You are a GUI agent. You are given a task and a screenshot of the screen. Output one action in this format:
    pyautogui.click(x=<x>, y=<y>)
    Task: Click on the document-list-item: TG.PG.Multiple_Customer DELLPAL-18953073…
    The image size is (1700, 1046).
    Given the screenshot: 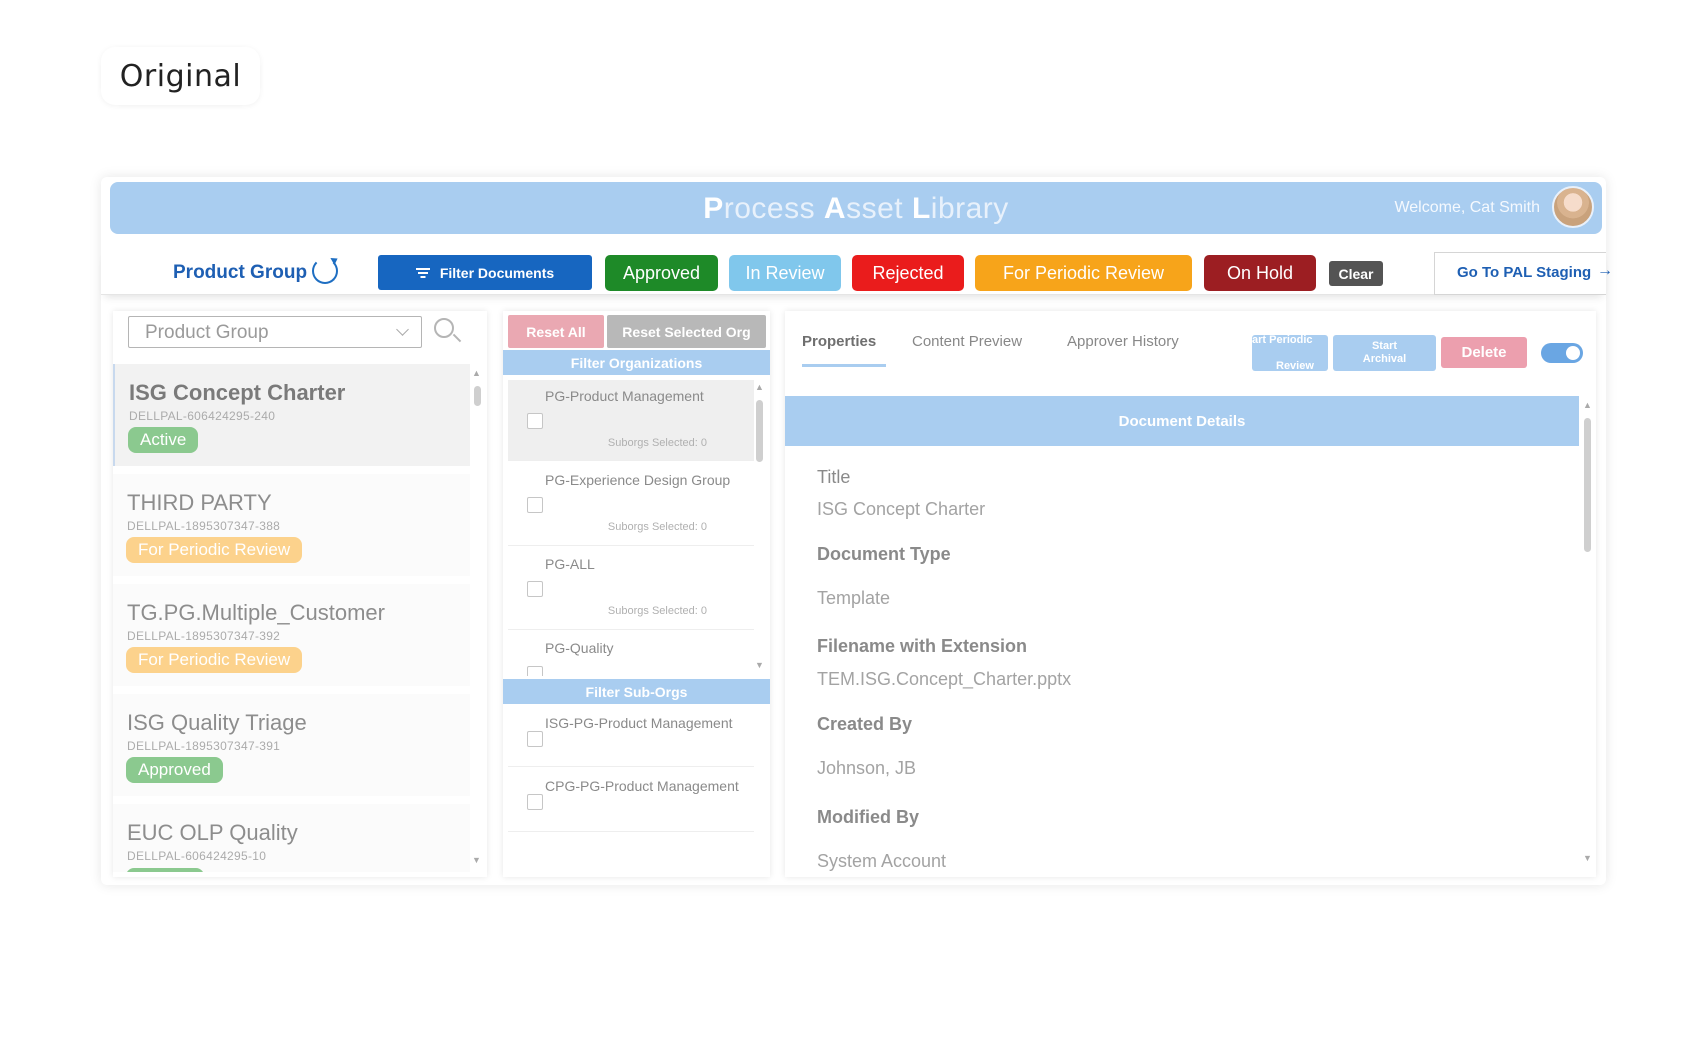 What is the action you would take?
    pyautogui.click(x=291, y=635)
    